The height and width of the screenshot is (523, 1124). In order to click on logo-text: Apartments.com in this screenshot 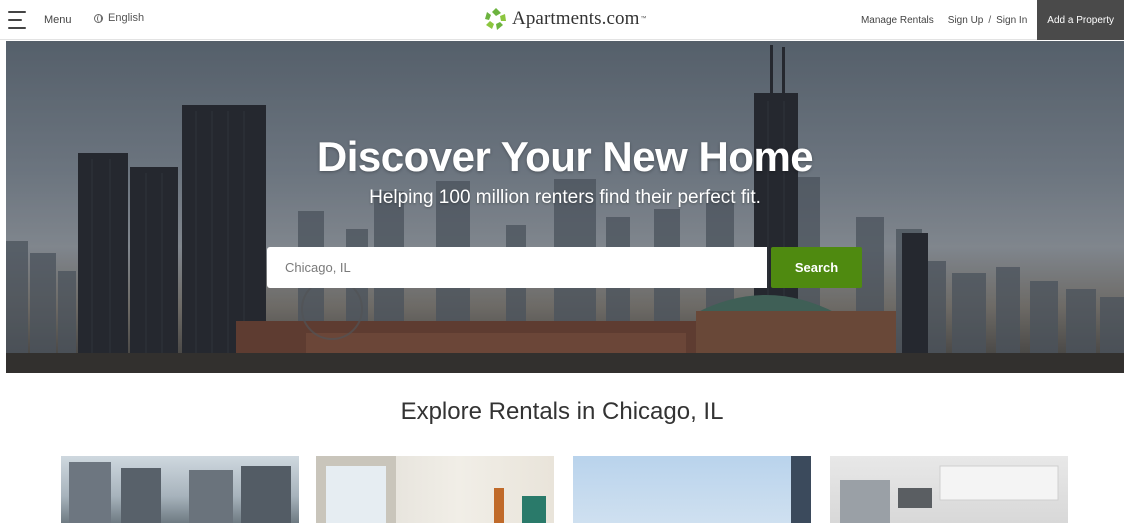, I will do `click(576, 19)`.